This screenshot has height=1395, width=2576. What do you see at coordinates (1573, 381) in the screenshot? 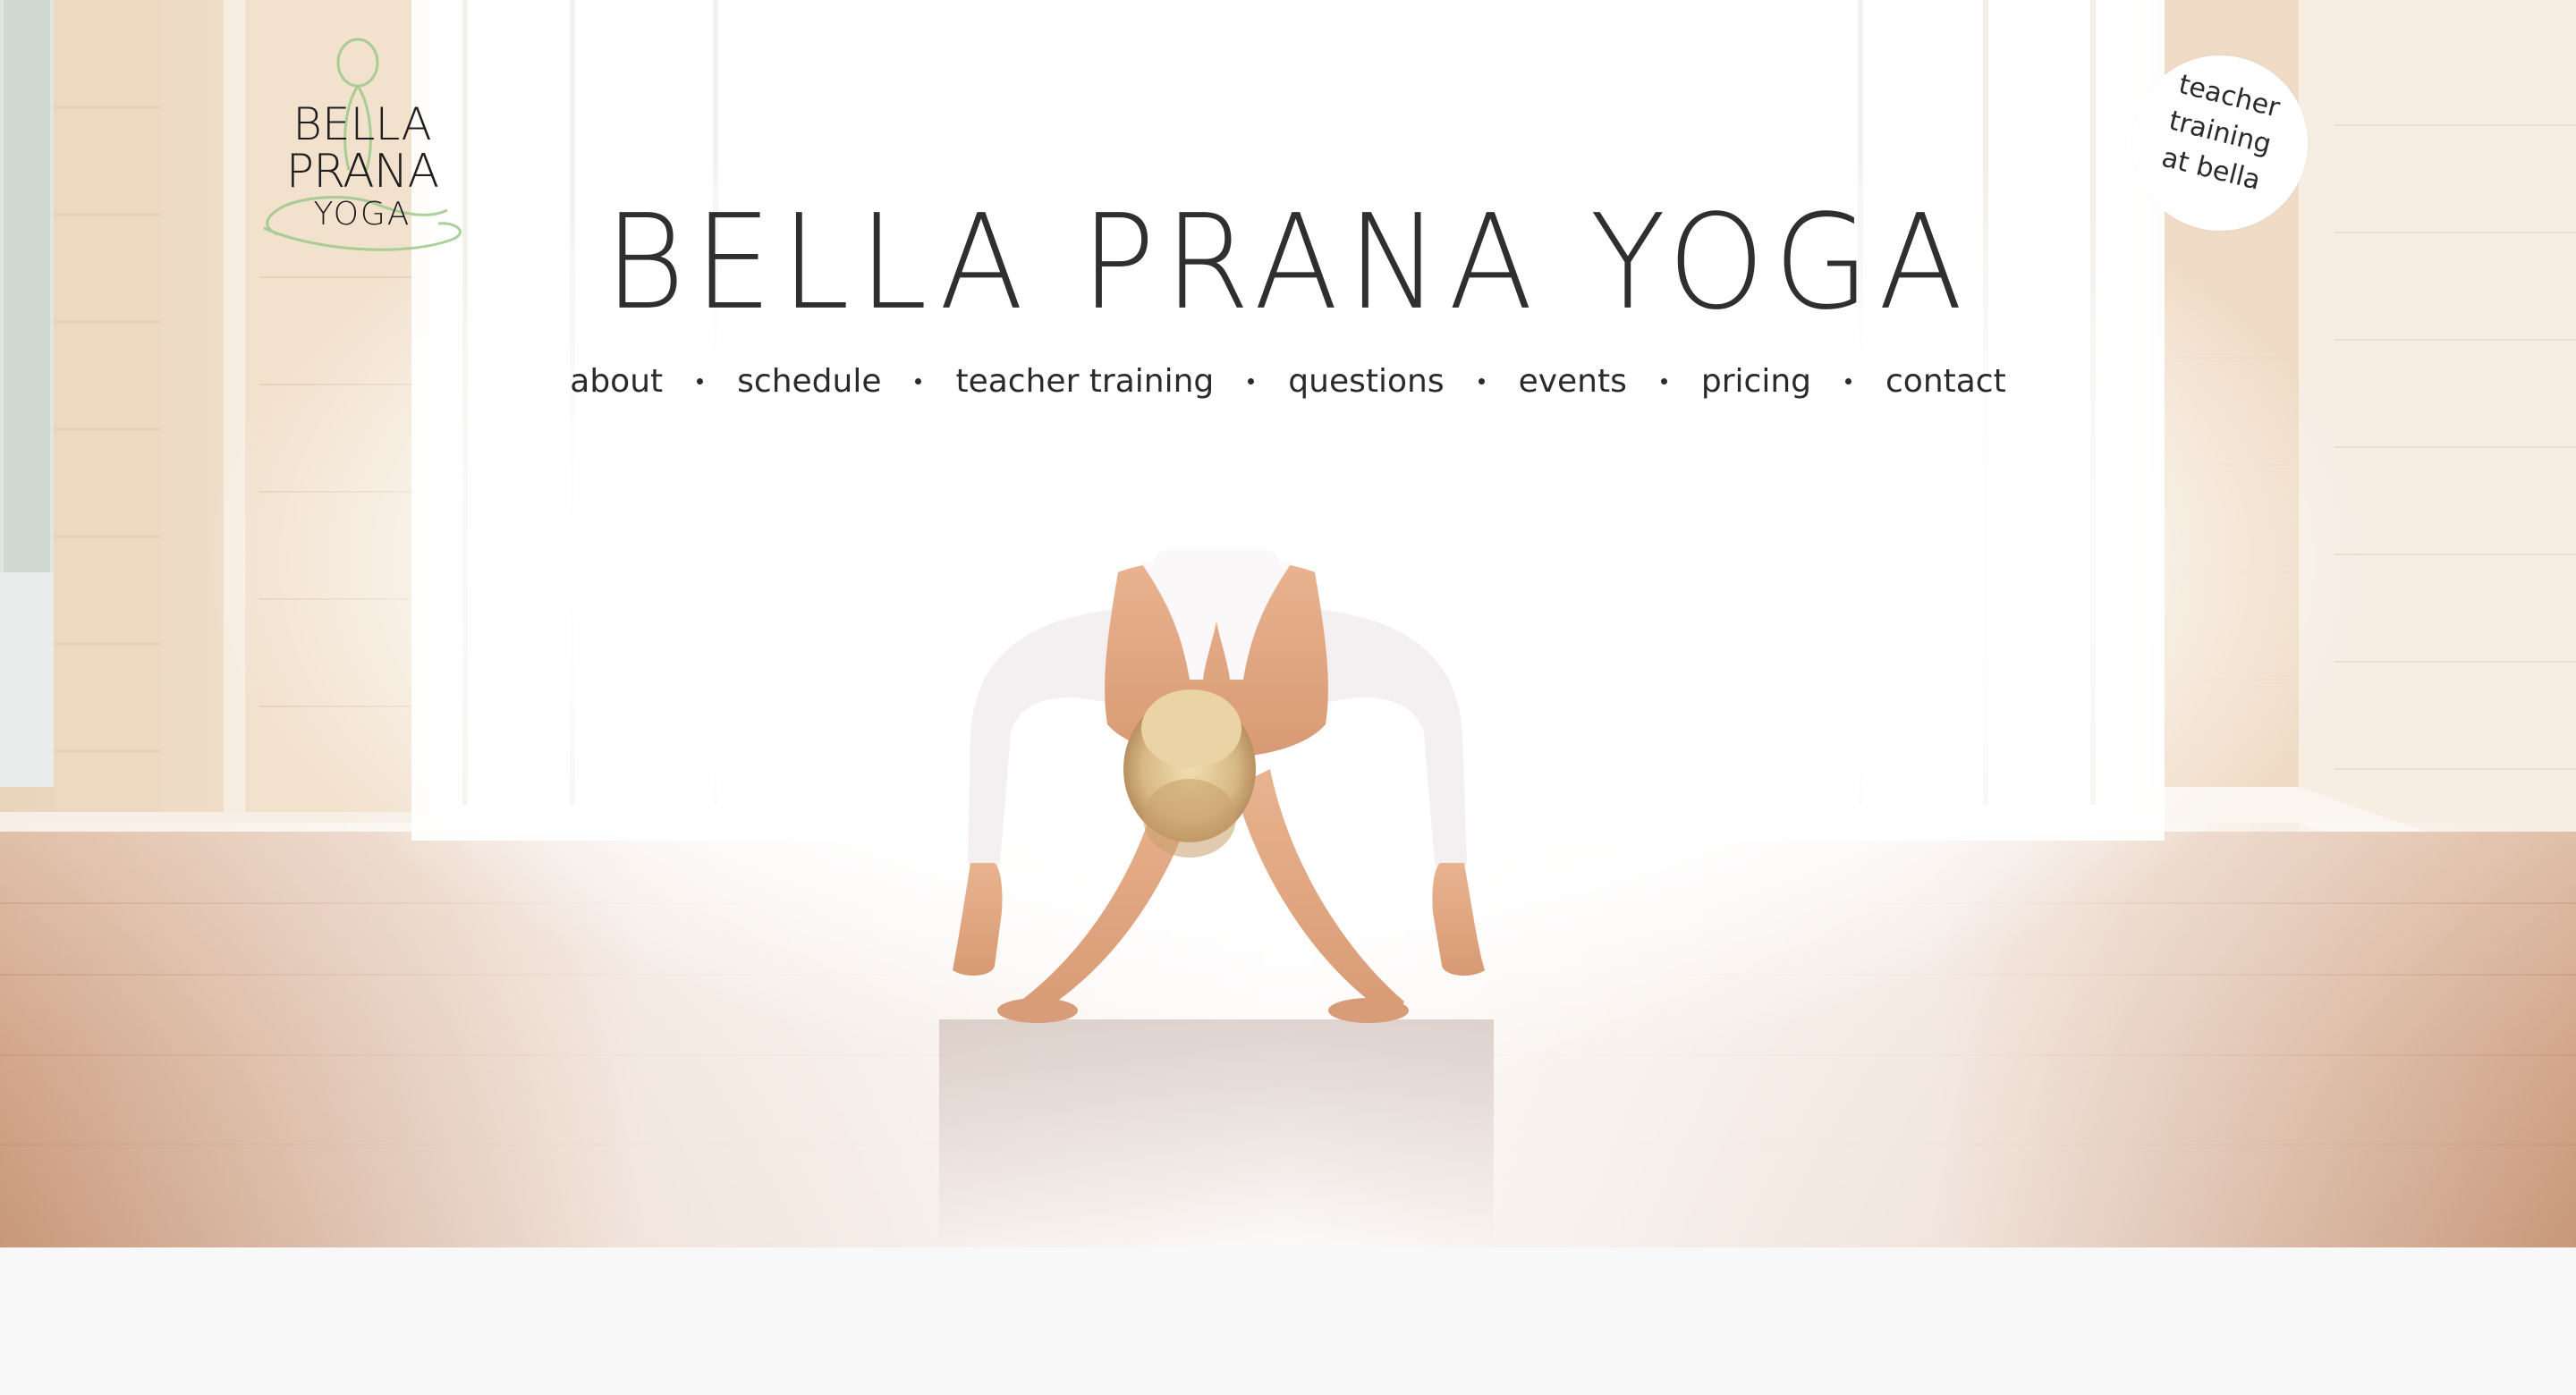
I see `nav-link-events: events` at bounding box center [1573, 381].